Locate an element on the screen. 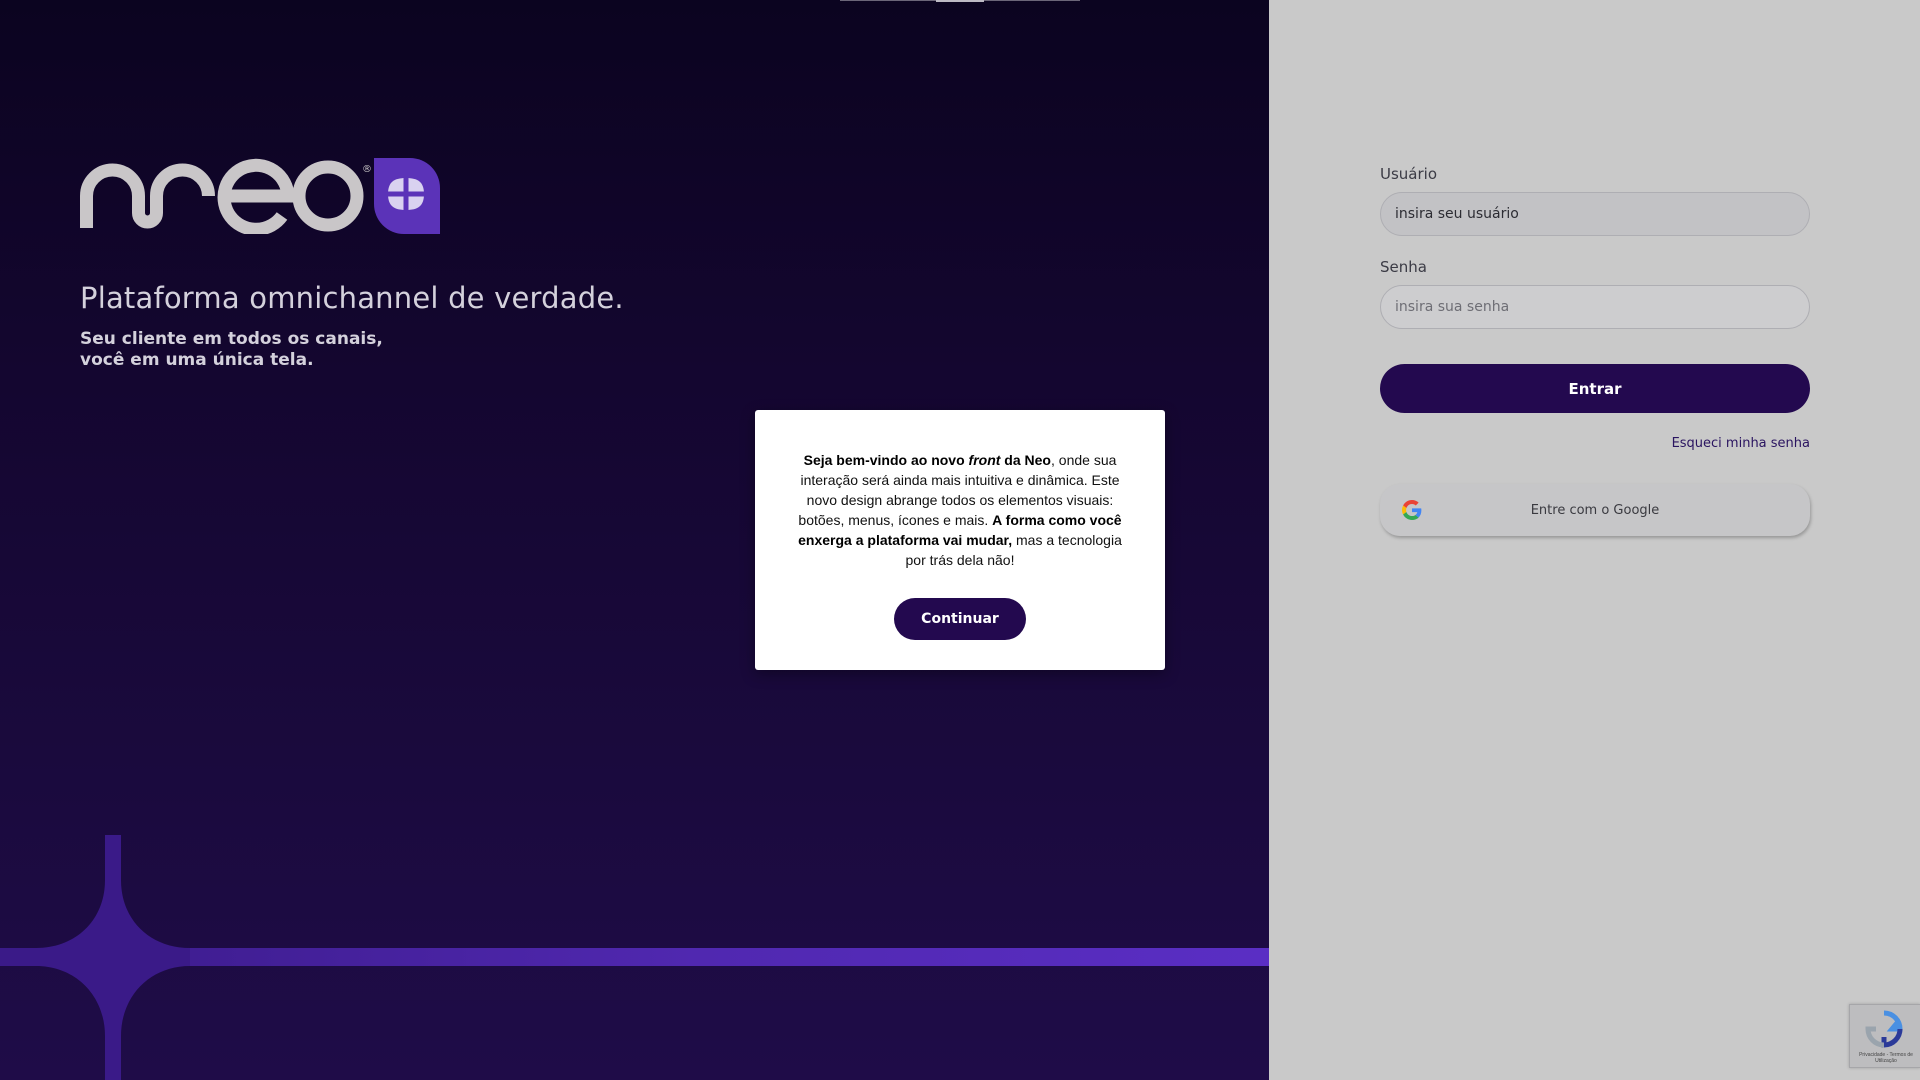  hero-title: Plataforma omnichannel de verdade. is located at coordinates (352, 298).